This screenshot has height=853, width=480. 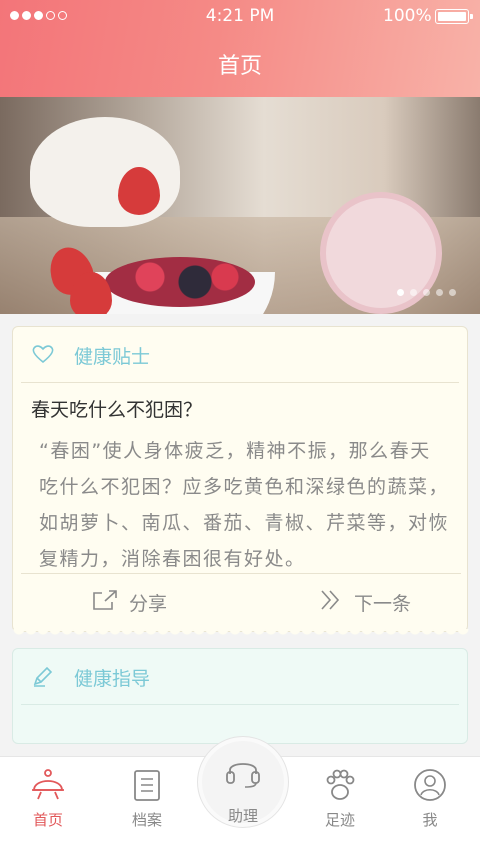 I want to click on tip-question: 春天吃什么不犯困？, so click(x=117, y=410).